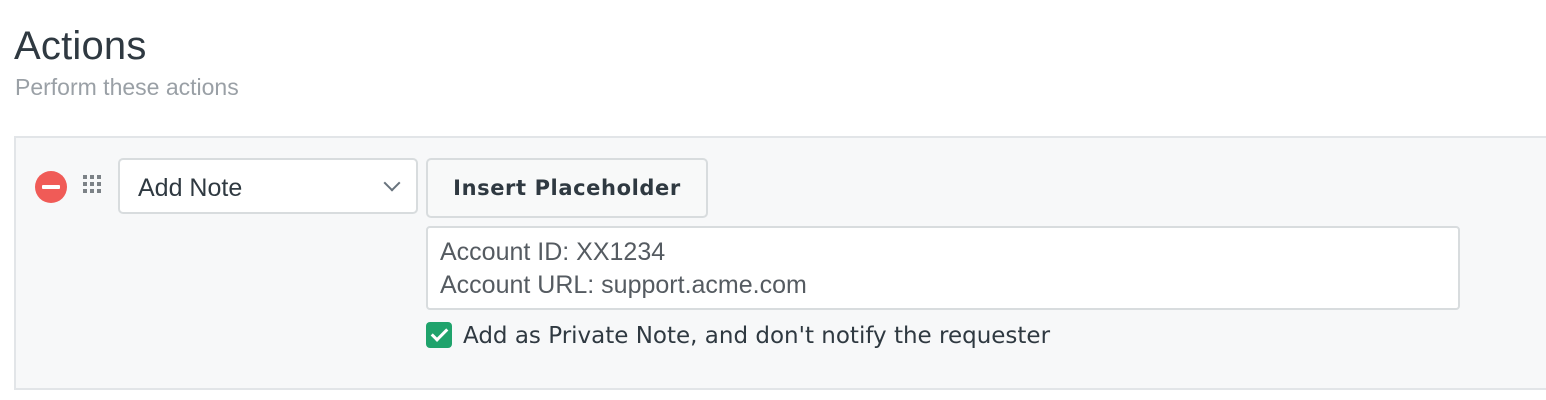 The height and width of the screenshot is (400, 1546). What do you see at coordinates (623, 285) in the screenshot?
I see `note-line: Account URL: support.acme.com` at bounding box center [623, 285].